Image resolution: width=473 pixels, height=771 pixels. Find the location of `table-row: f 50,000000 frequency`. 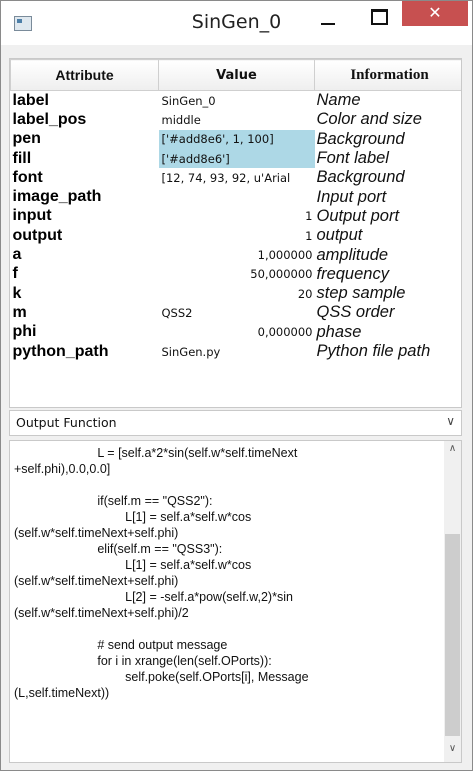

table-row: f 50,000000 frequency is located at coordinates (236, 274).